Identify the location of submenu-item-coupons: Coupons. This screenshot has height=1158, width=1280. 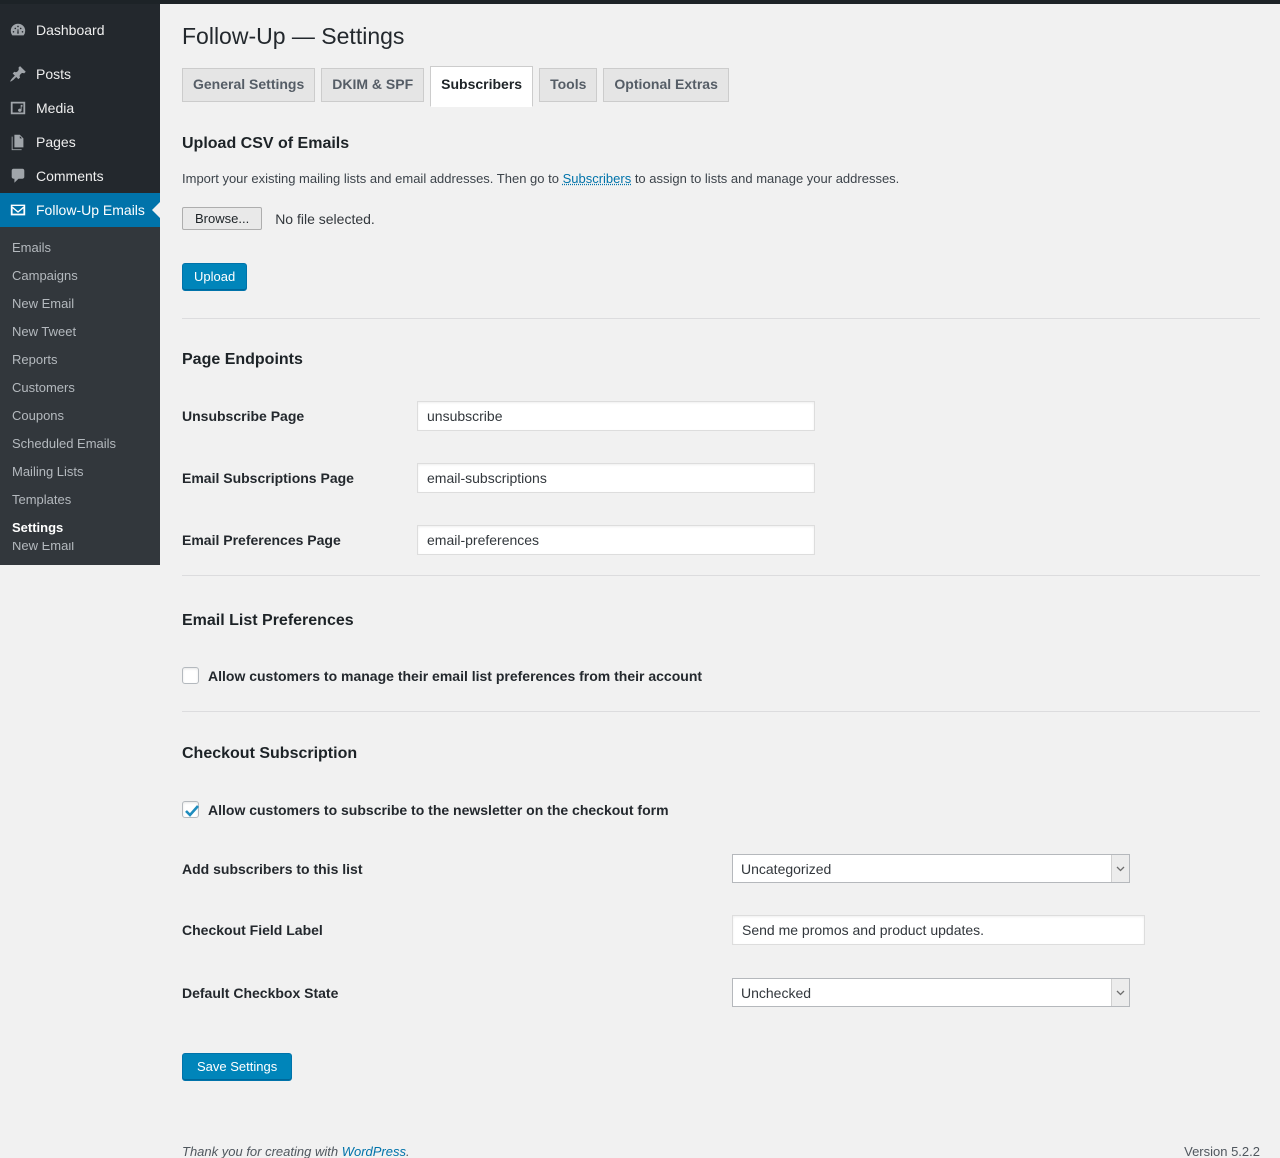
(80, 416).